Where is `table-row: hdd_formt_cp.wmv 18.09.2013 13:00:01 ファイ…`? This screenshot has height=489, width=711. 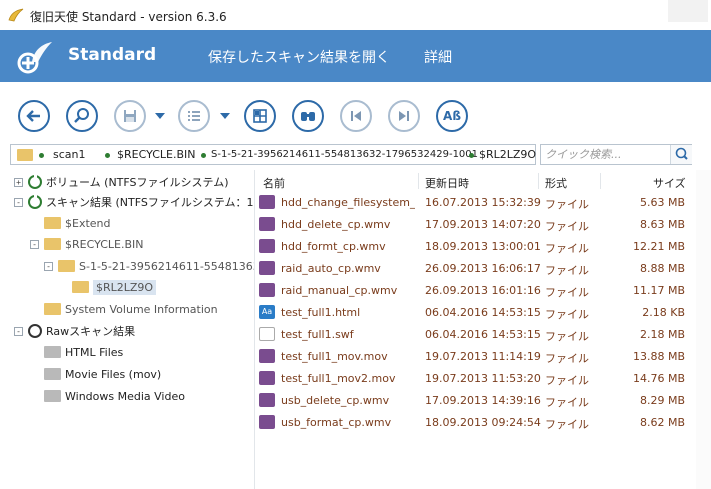
table-row: hdd_formt_cp.wmv 18.09.2013 13:00:01 ファイ… is located at coordinates (475, 247).